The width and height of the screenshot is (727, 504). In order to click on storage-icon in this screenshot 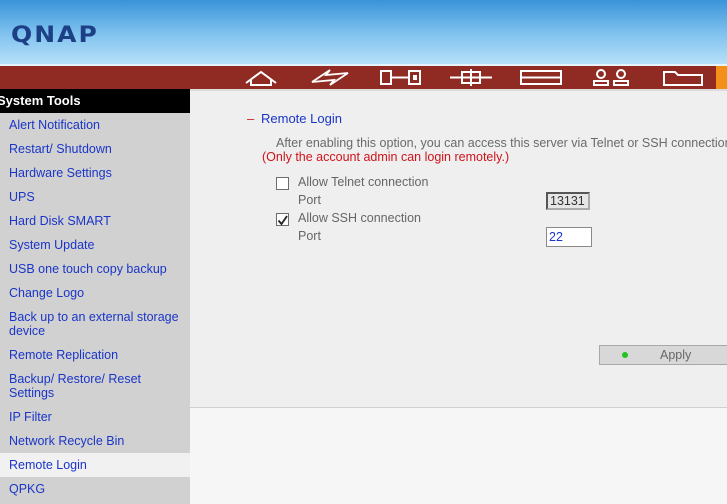, I will do `click(541, 77)`.